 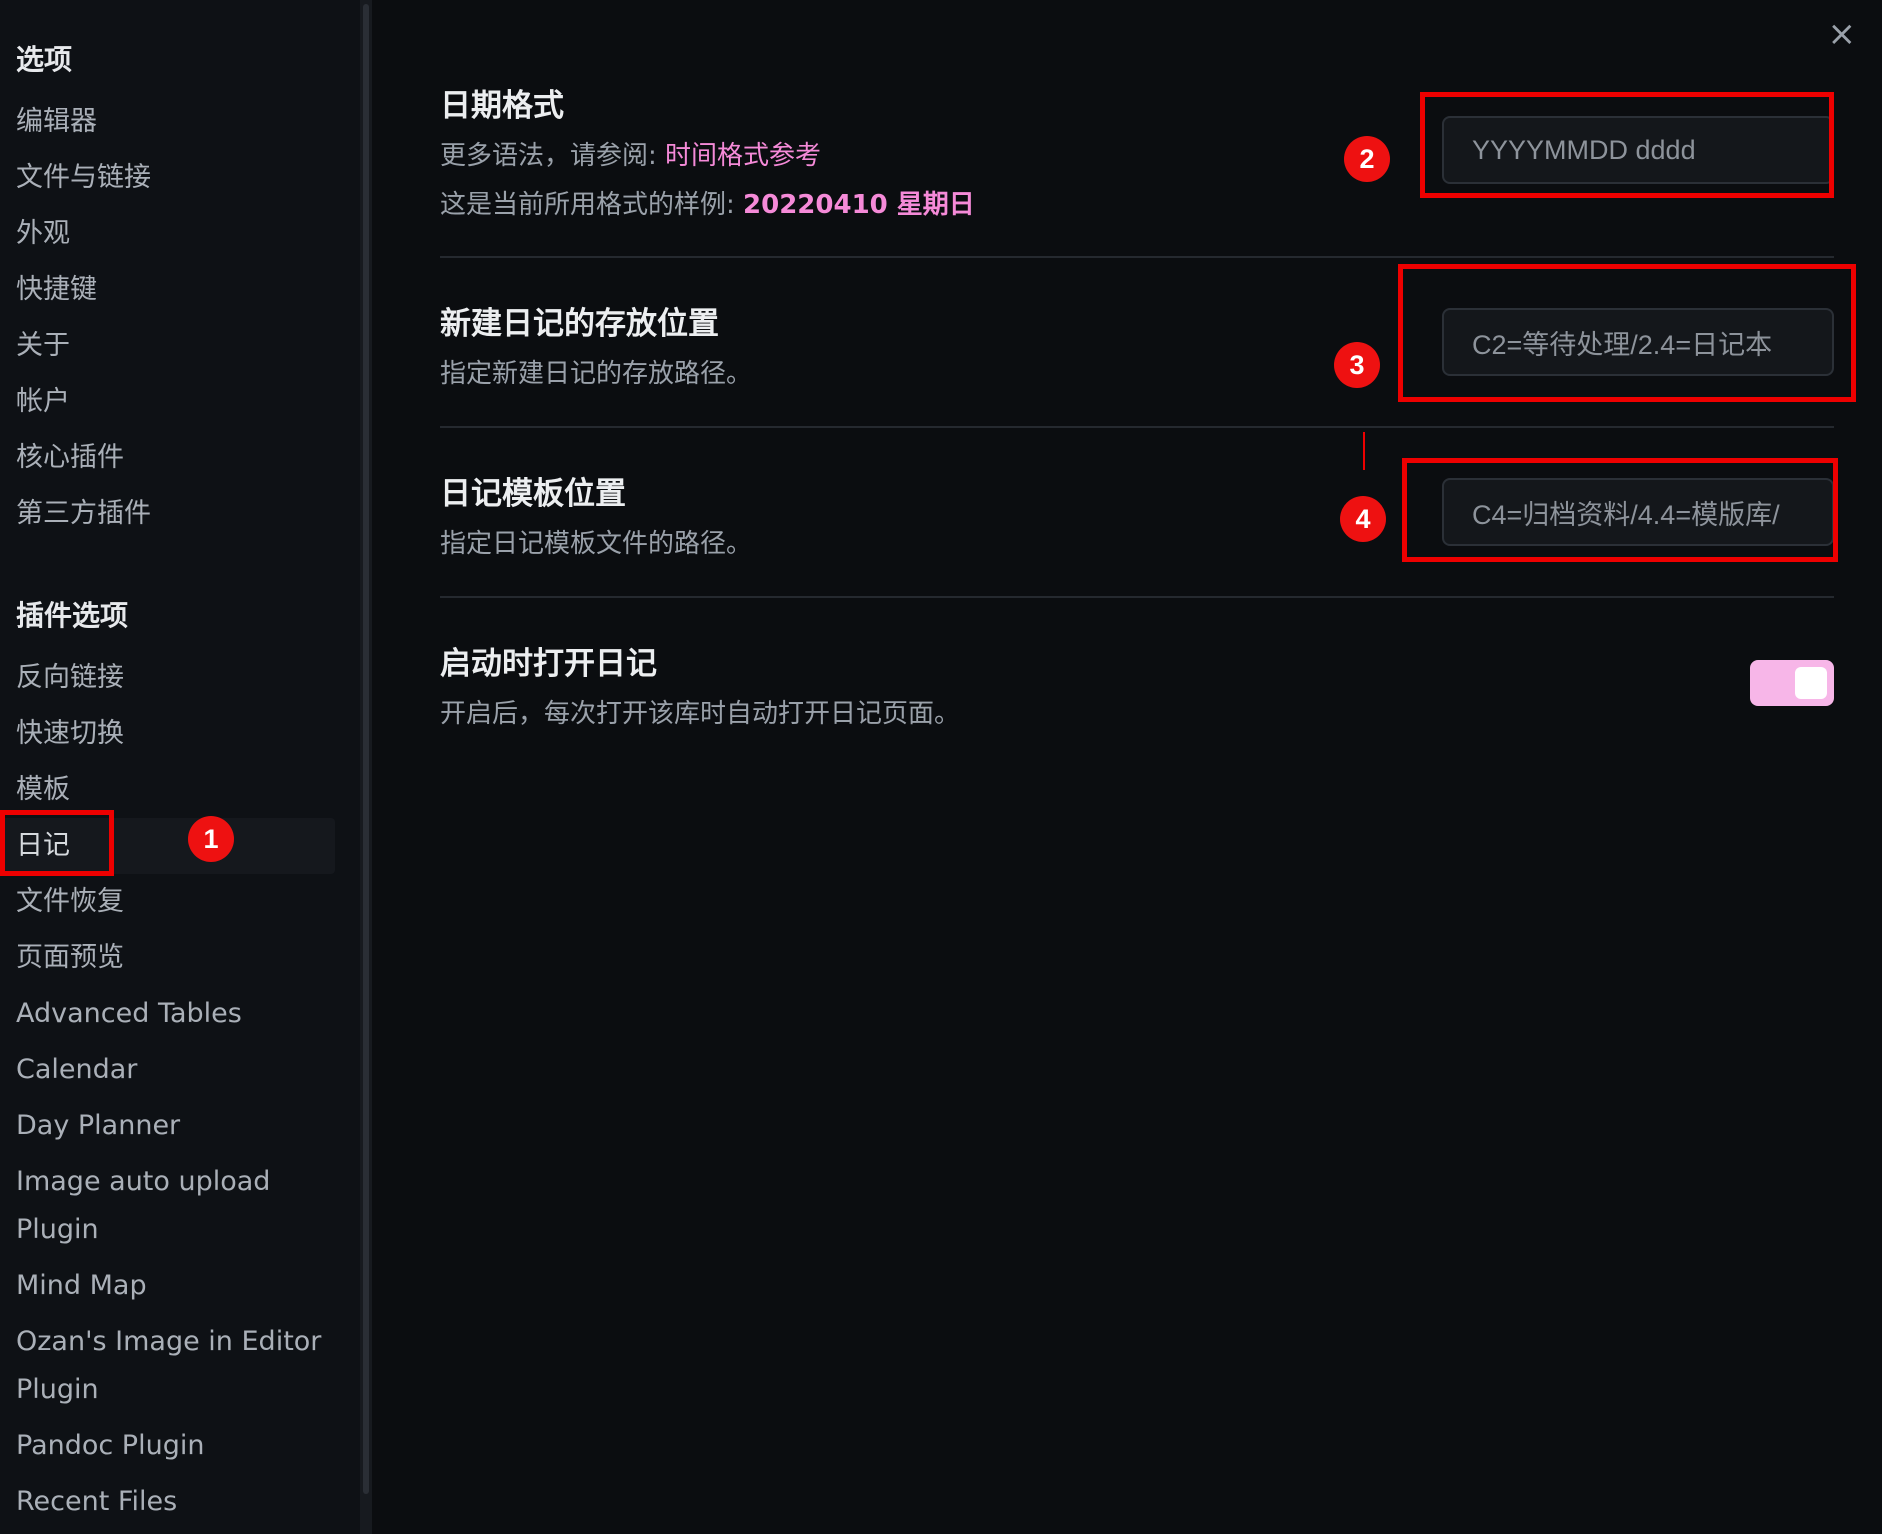 I want to click on connector-line, so click(x=1364, y=451).